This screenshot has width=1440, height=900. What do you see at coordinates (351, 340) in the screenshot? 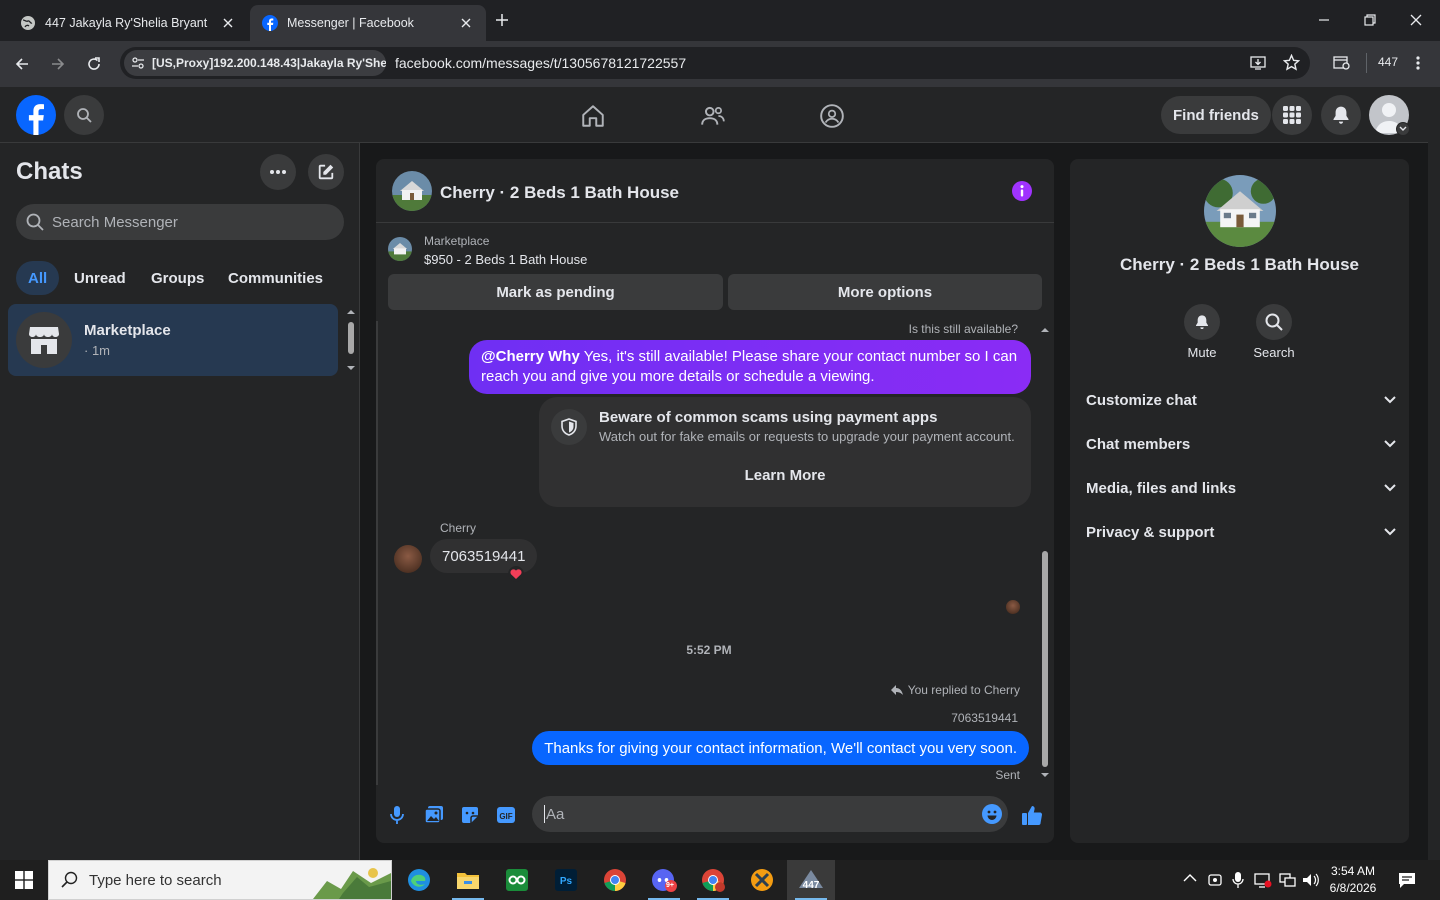
I see `chat-list-scrollbar` at bounding box center [351, 340].